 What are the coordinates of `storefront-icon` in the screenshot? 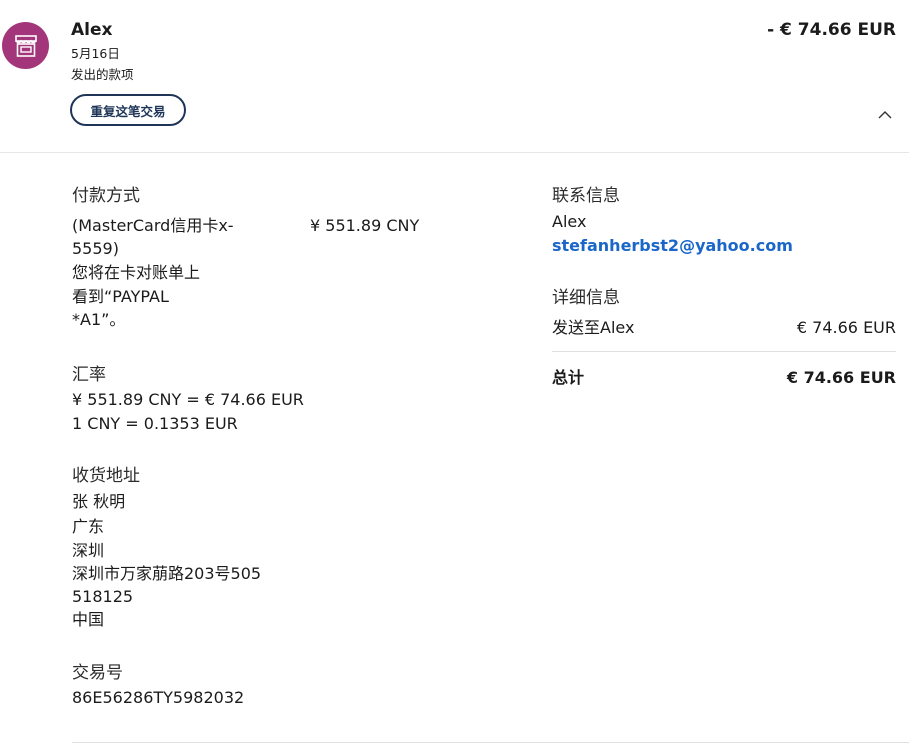 It's located at (25, 45).